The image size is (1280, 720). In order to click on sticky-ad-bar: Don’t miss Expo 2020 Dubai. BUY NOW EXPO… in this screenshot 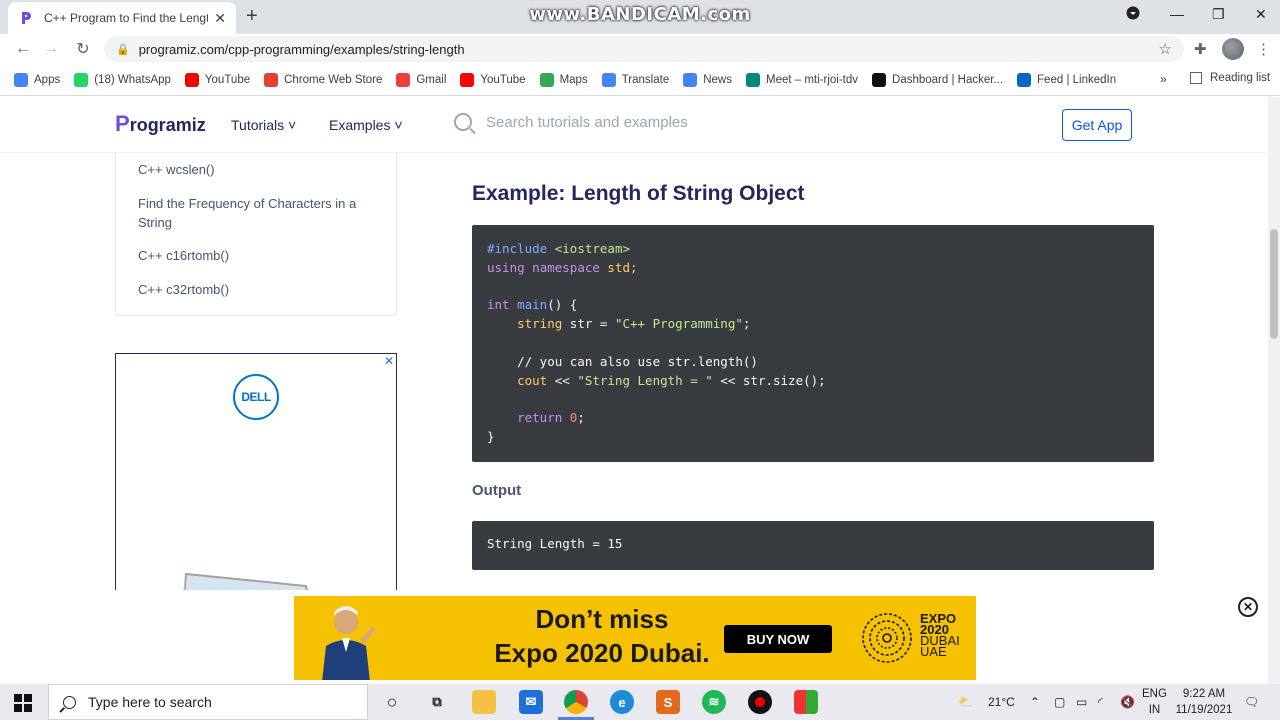, I will do `click(634, 637)`.